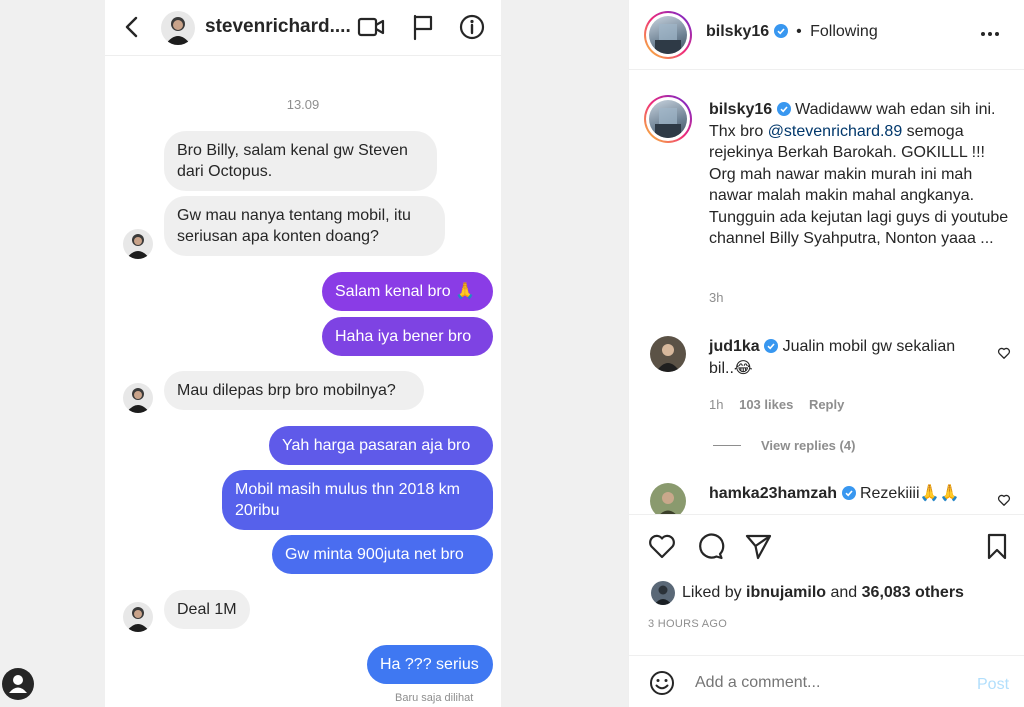 This screenshot has width=1024, height=707. What do you see at coordinates (758, 546) in the screenshot?
I see `share-send-icon` at bounding box center [758, 546].